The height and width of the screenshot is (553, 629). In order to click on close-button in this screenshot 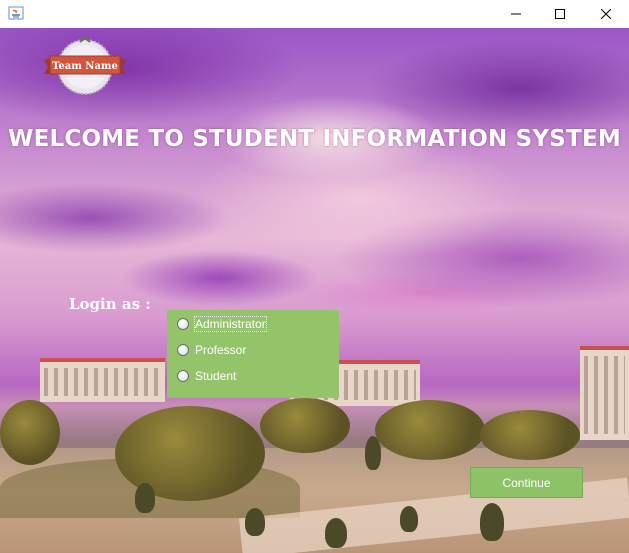, I will do `click(606, 14)`.